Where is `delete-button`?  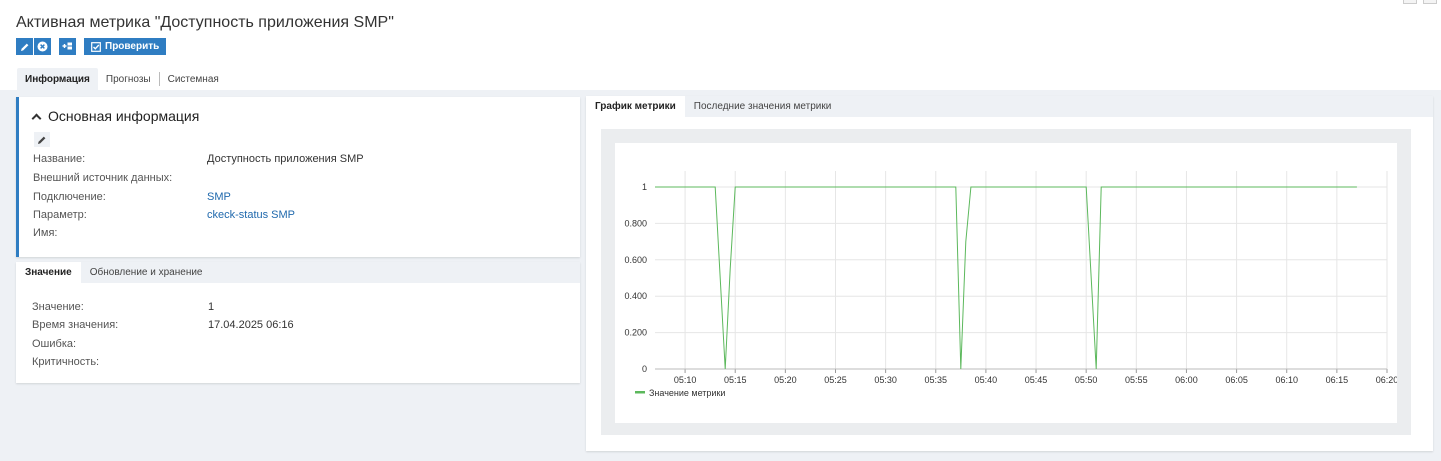 delete-button is located at coordinates (42, 46).